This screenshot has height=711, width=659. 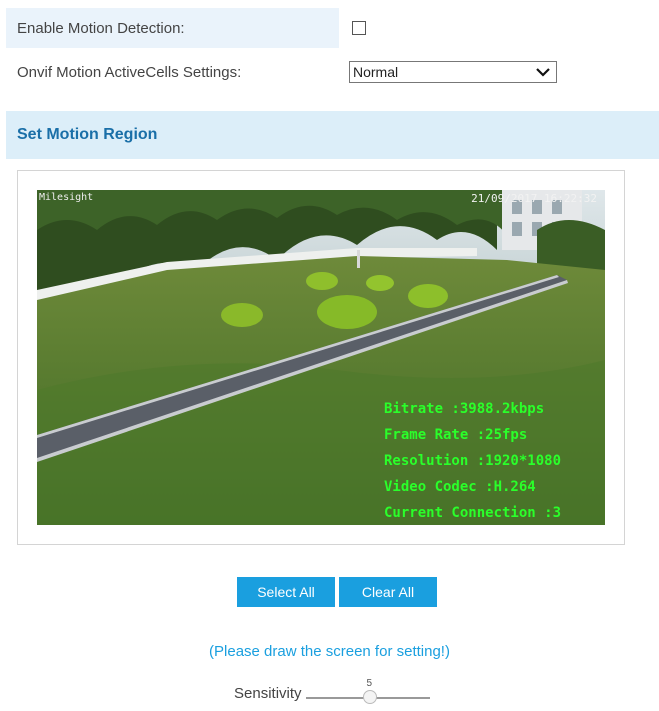 I want to click on motion-detection-checkbox, so click(x=359, y=28).